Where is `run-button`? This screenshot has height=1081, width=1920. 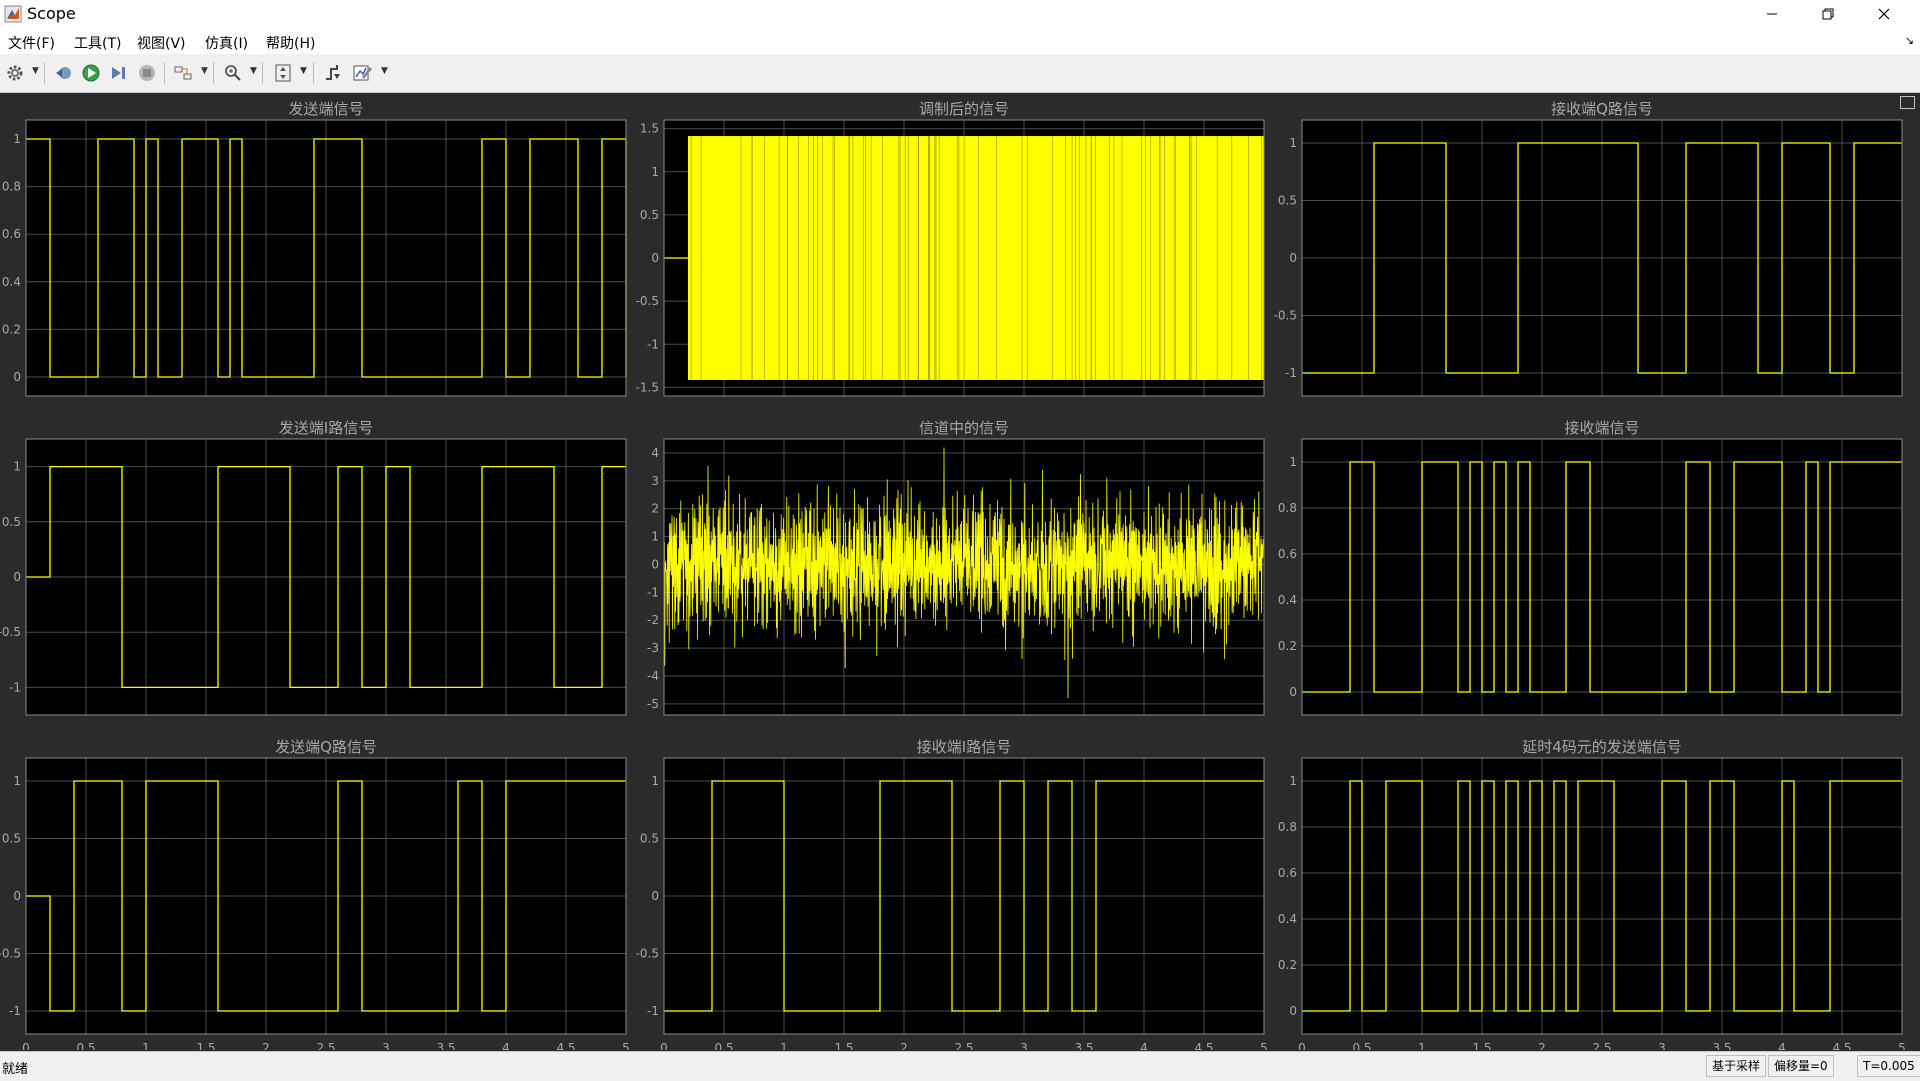 run-button is located at coordinates (91, 73).